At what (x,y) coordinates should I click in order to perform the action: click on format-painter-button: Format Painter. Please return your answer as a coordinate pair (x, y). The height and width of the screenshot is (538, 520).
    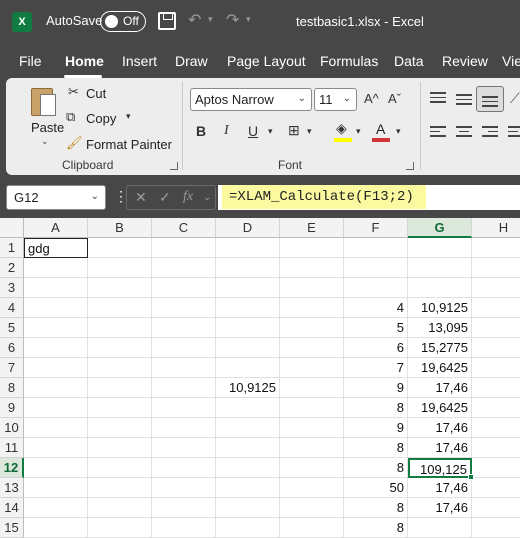
    Looking at the image, I should click on (129, 144).